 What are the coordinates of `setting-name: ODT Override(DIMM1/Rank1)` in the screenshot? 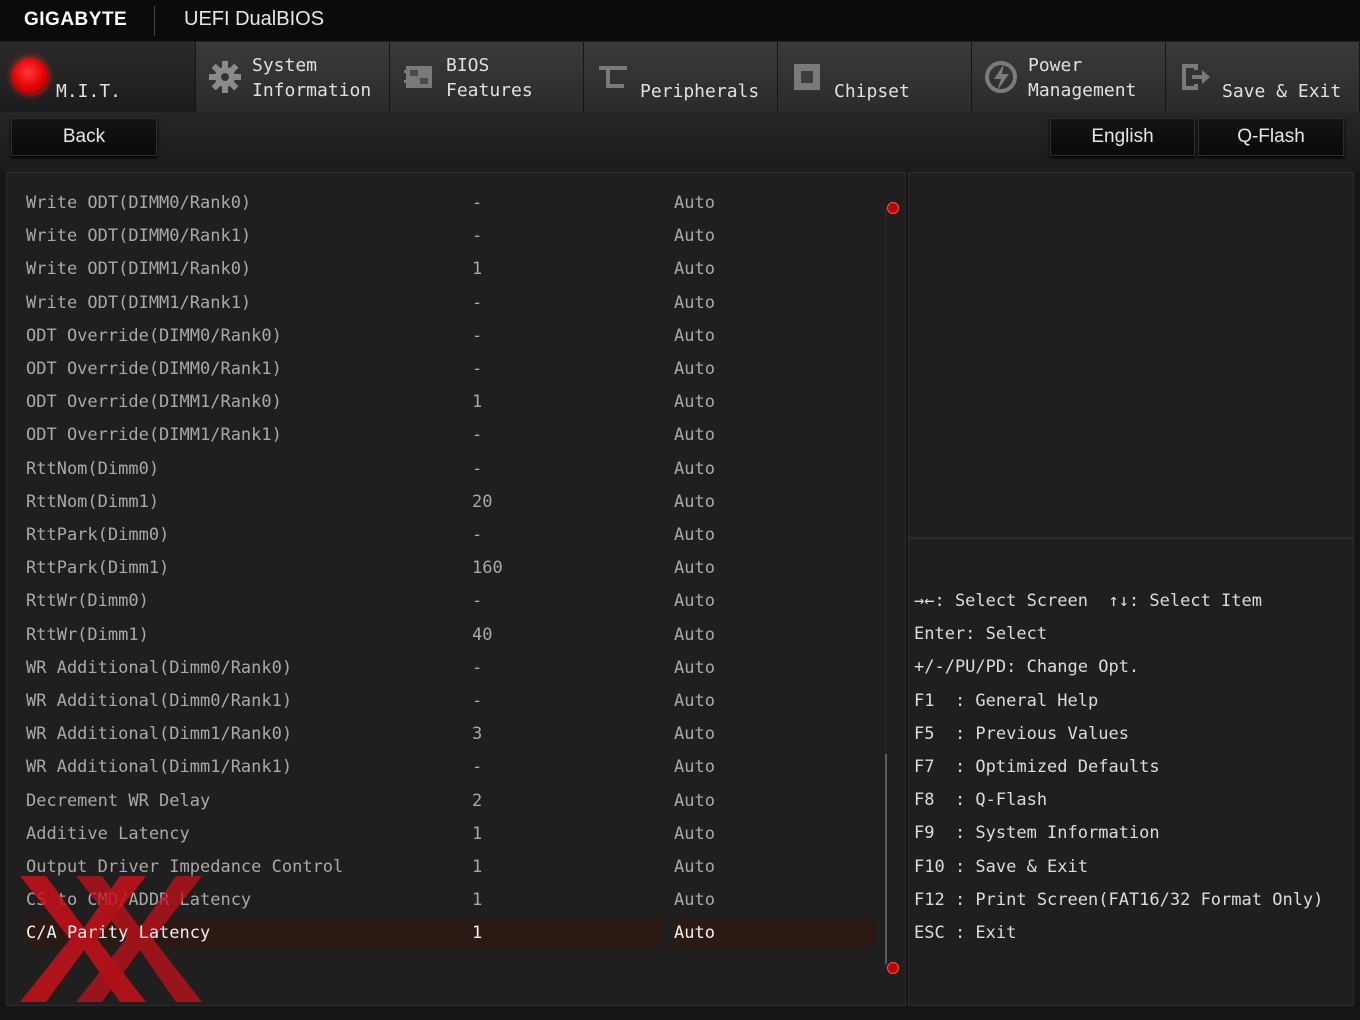 It's located at (154, 435).